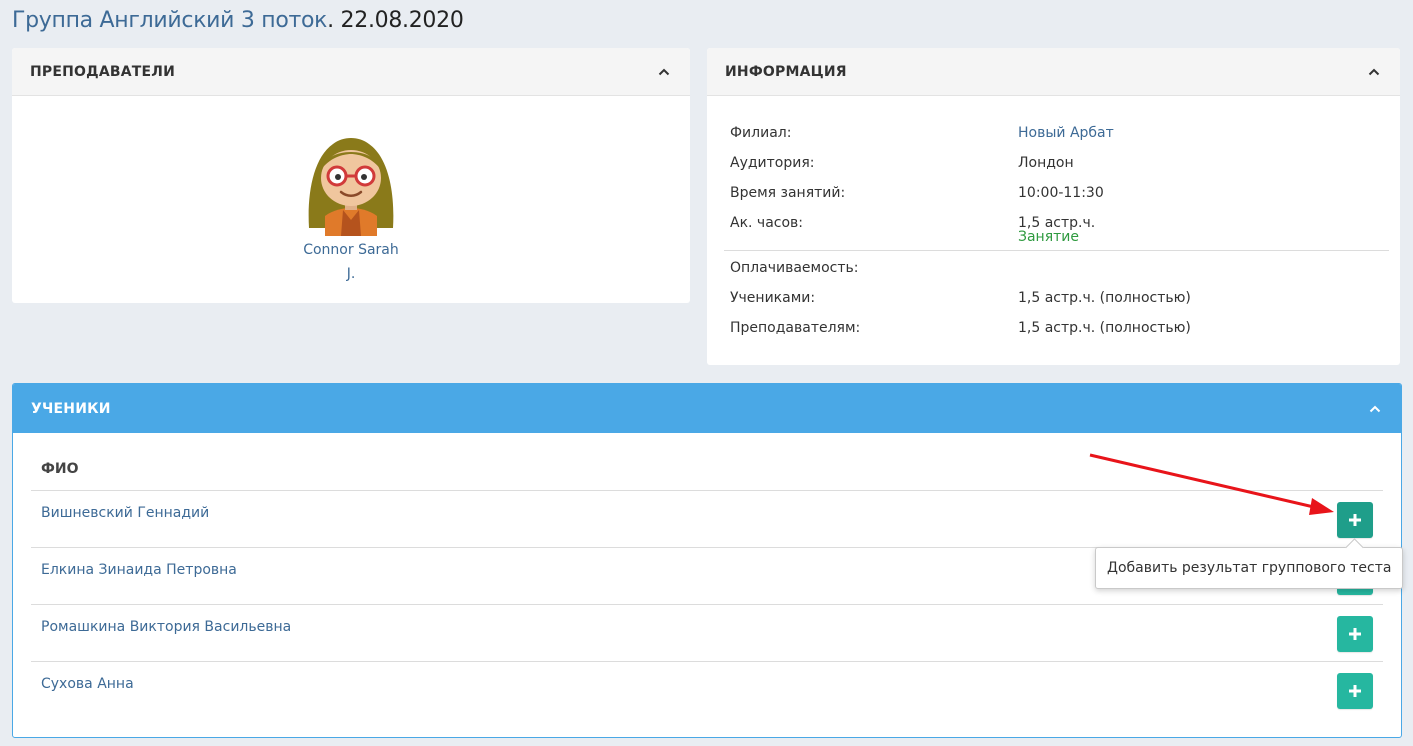  Describe the element at coordinates (1056, 250) in the screenshot. I see `divider` at that location.